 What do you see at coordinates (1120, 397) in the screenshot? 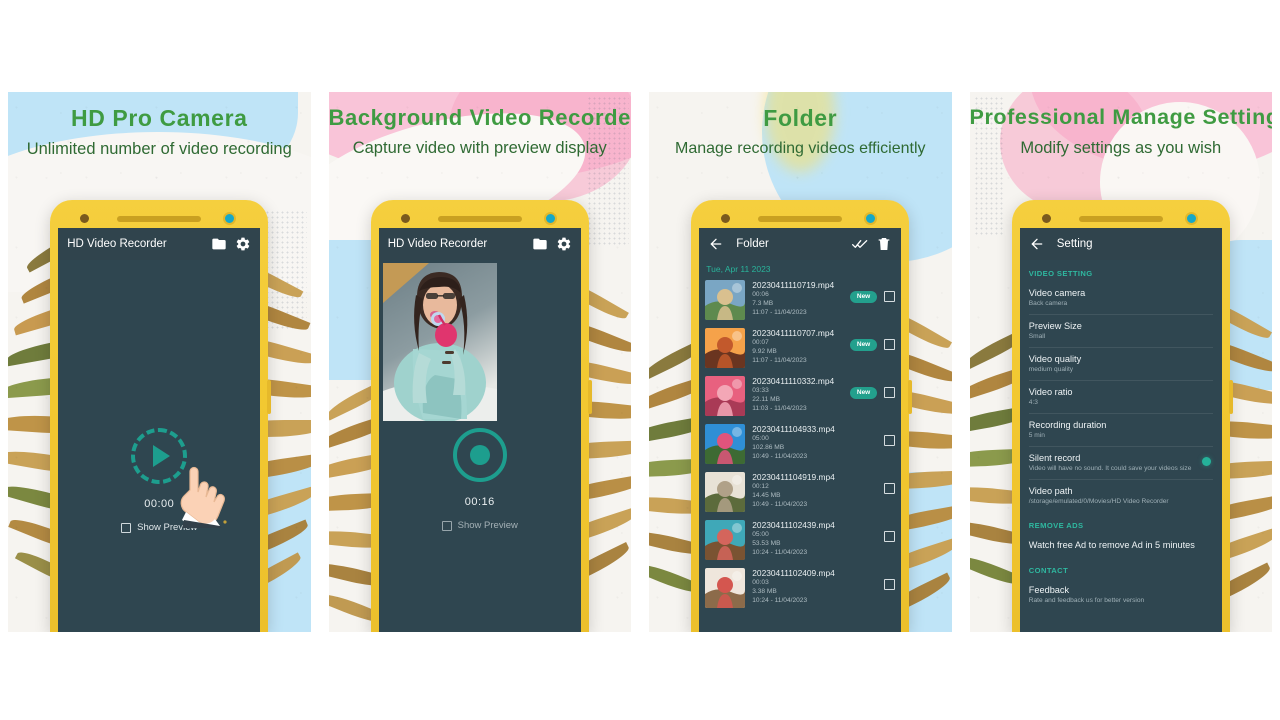
I see `settings-item: Video ratio 4:3` at bounding box center [1120, 397].